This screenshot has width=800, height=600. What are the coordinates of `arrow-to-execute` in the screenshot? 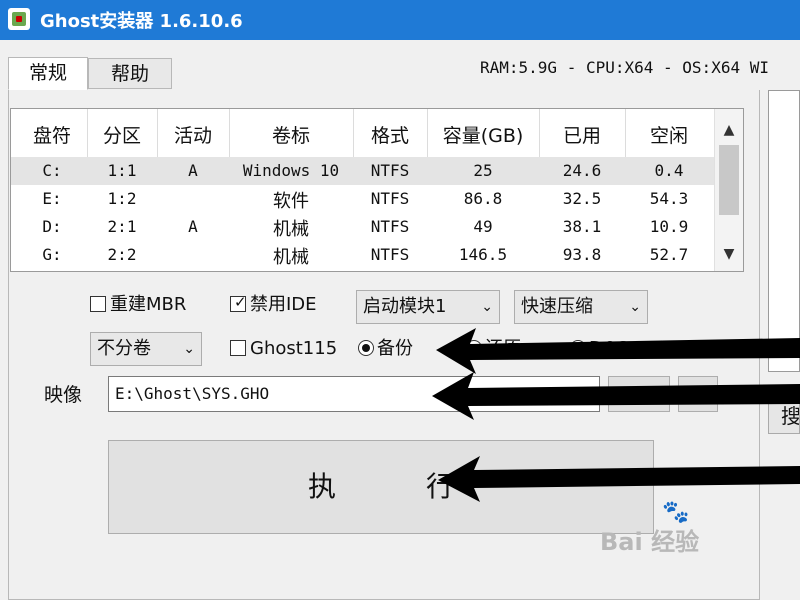 It's located at (619, 479).